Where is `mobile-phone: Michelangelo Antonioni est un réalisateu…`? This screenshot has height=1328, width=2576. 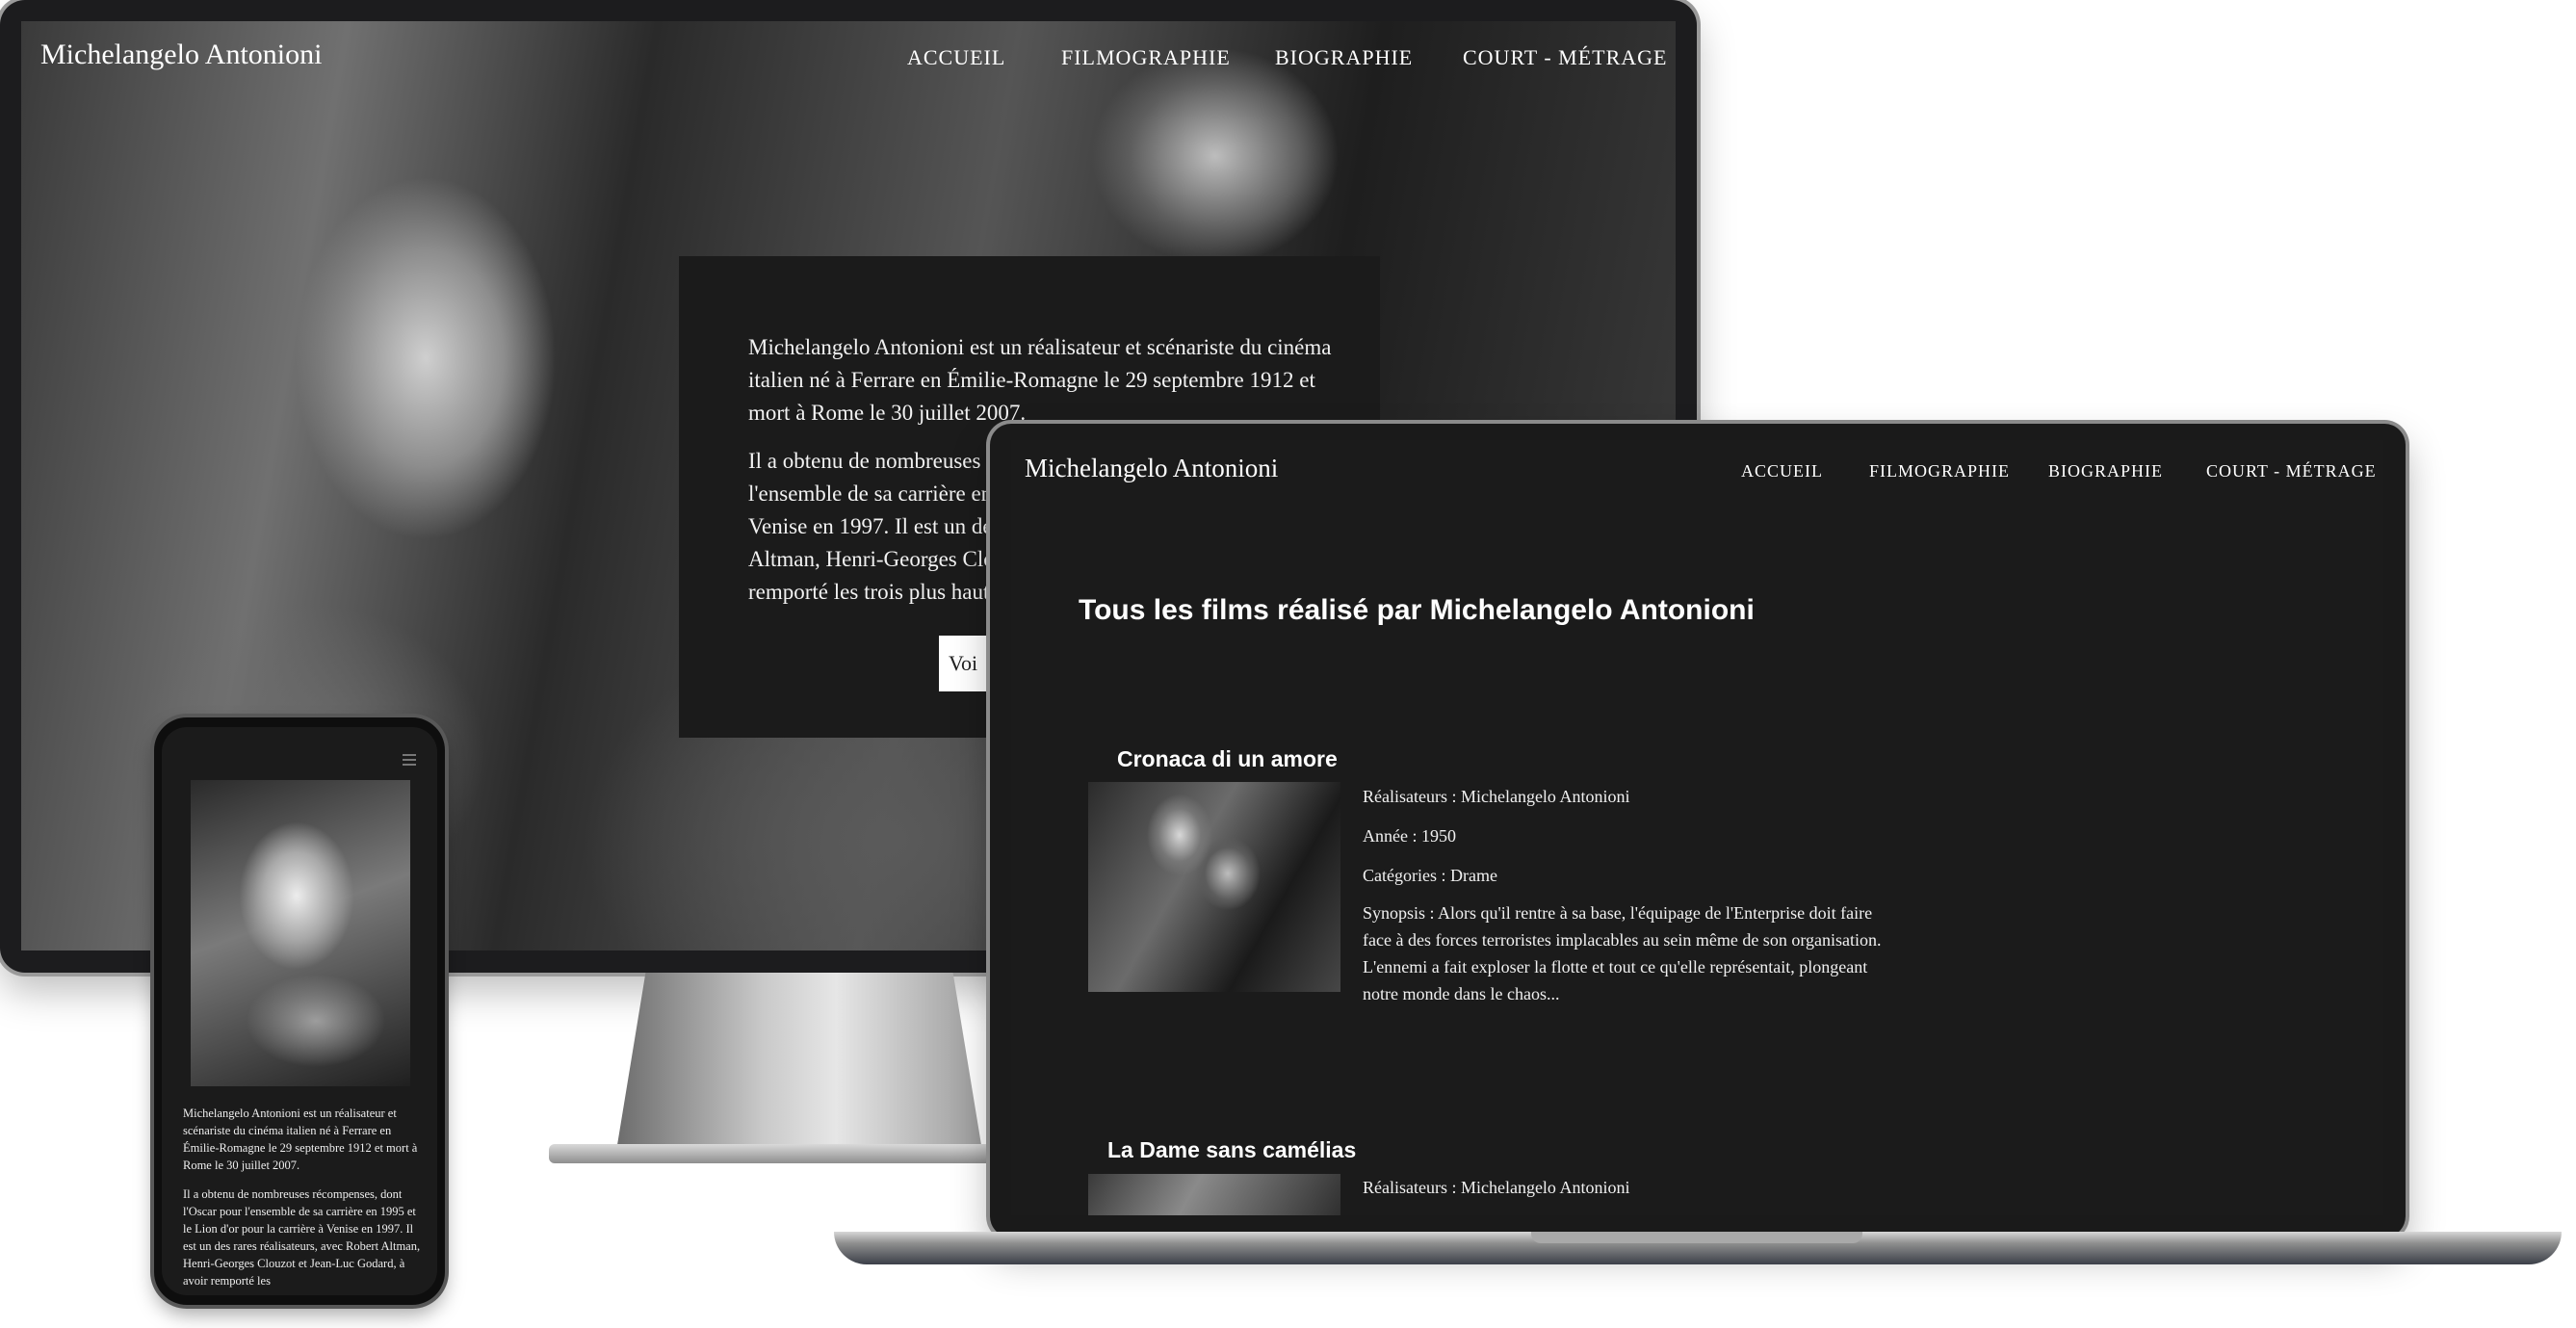
mobile-phone: Michelangelo Antonioni est un réalisateu… is located at coordinates (299, 1011).